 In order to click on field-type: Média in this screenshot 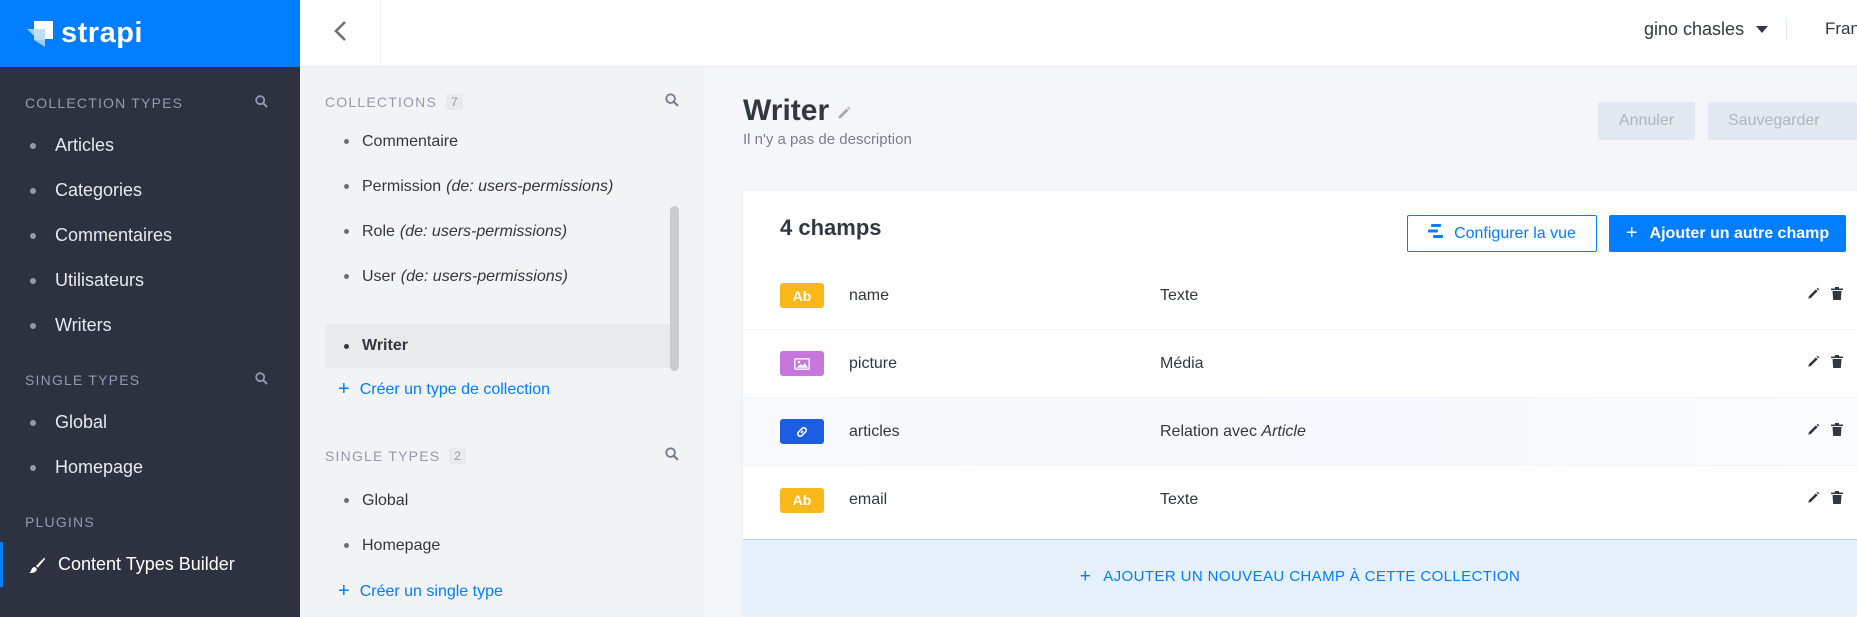, I will do `click(1182, 363)`.